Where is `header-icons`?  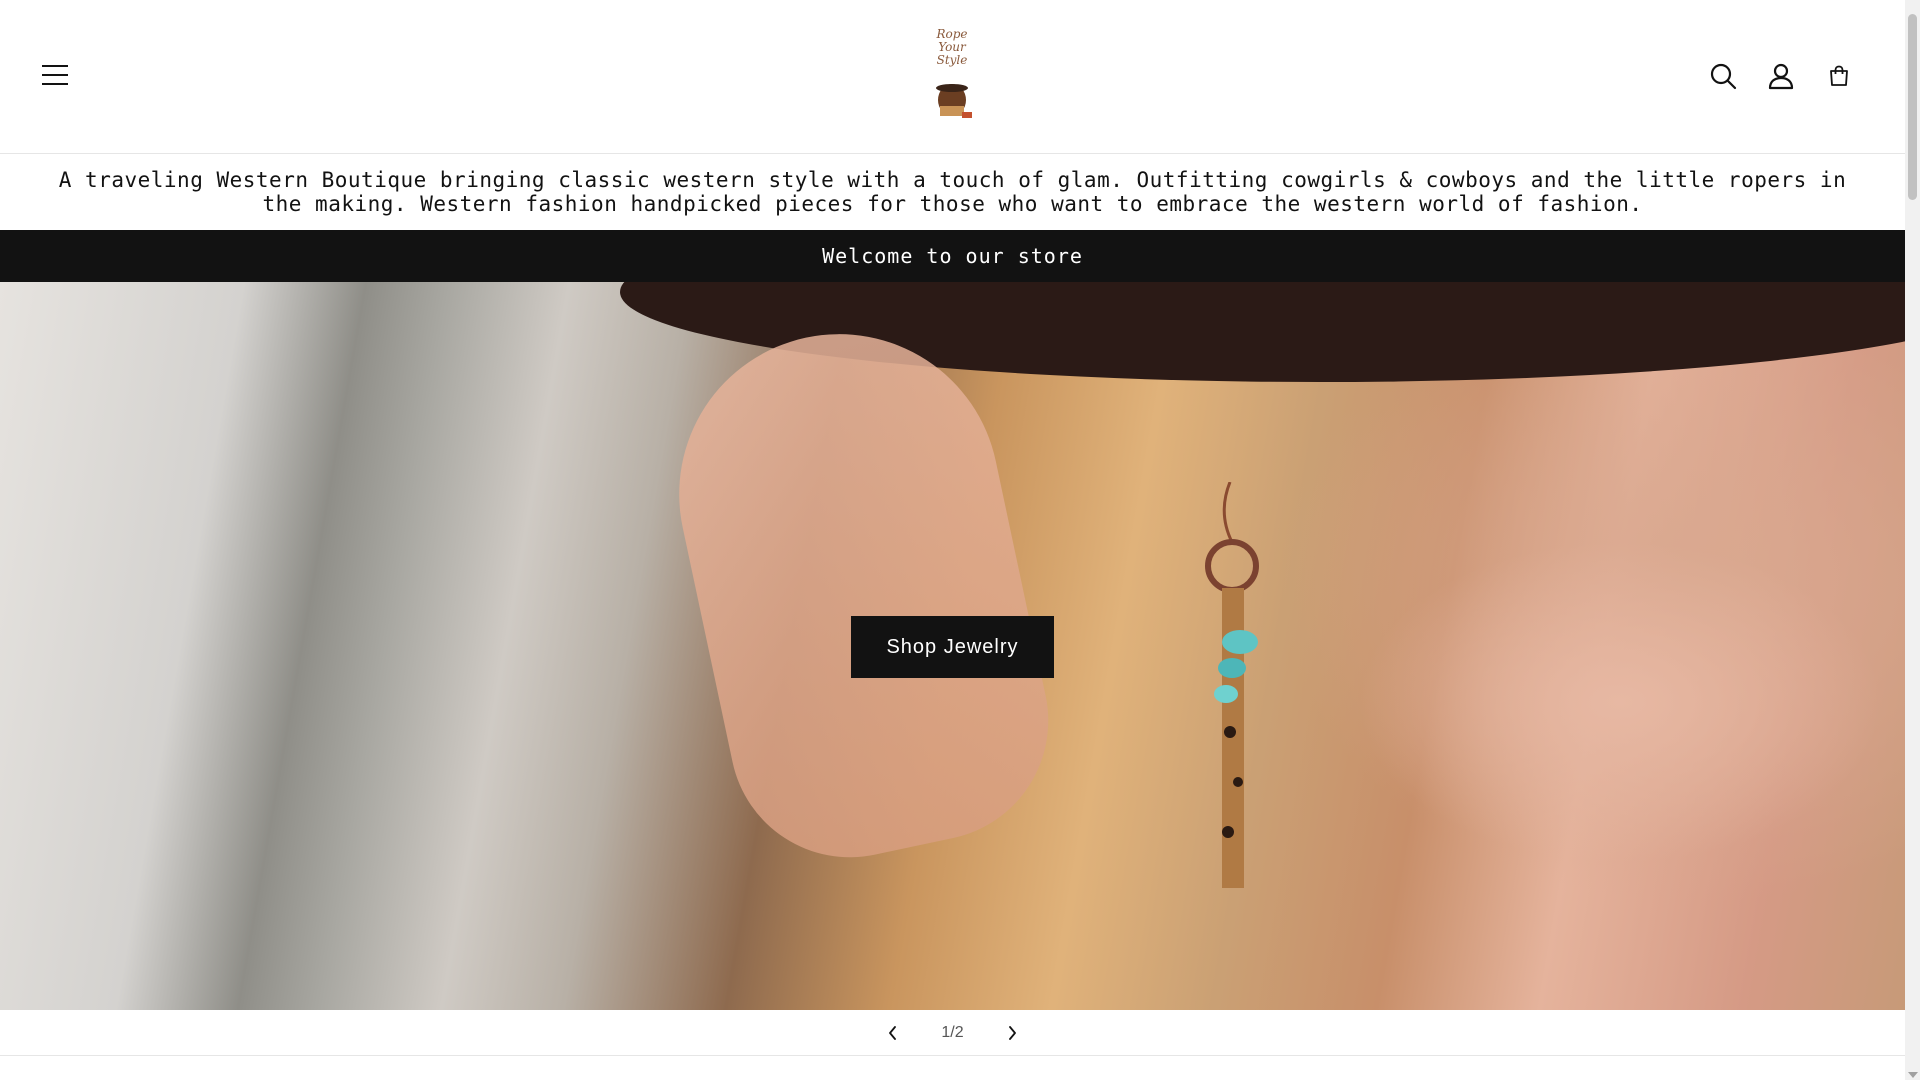
header-icons is located at coordinates (1781, 76).